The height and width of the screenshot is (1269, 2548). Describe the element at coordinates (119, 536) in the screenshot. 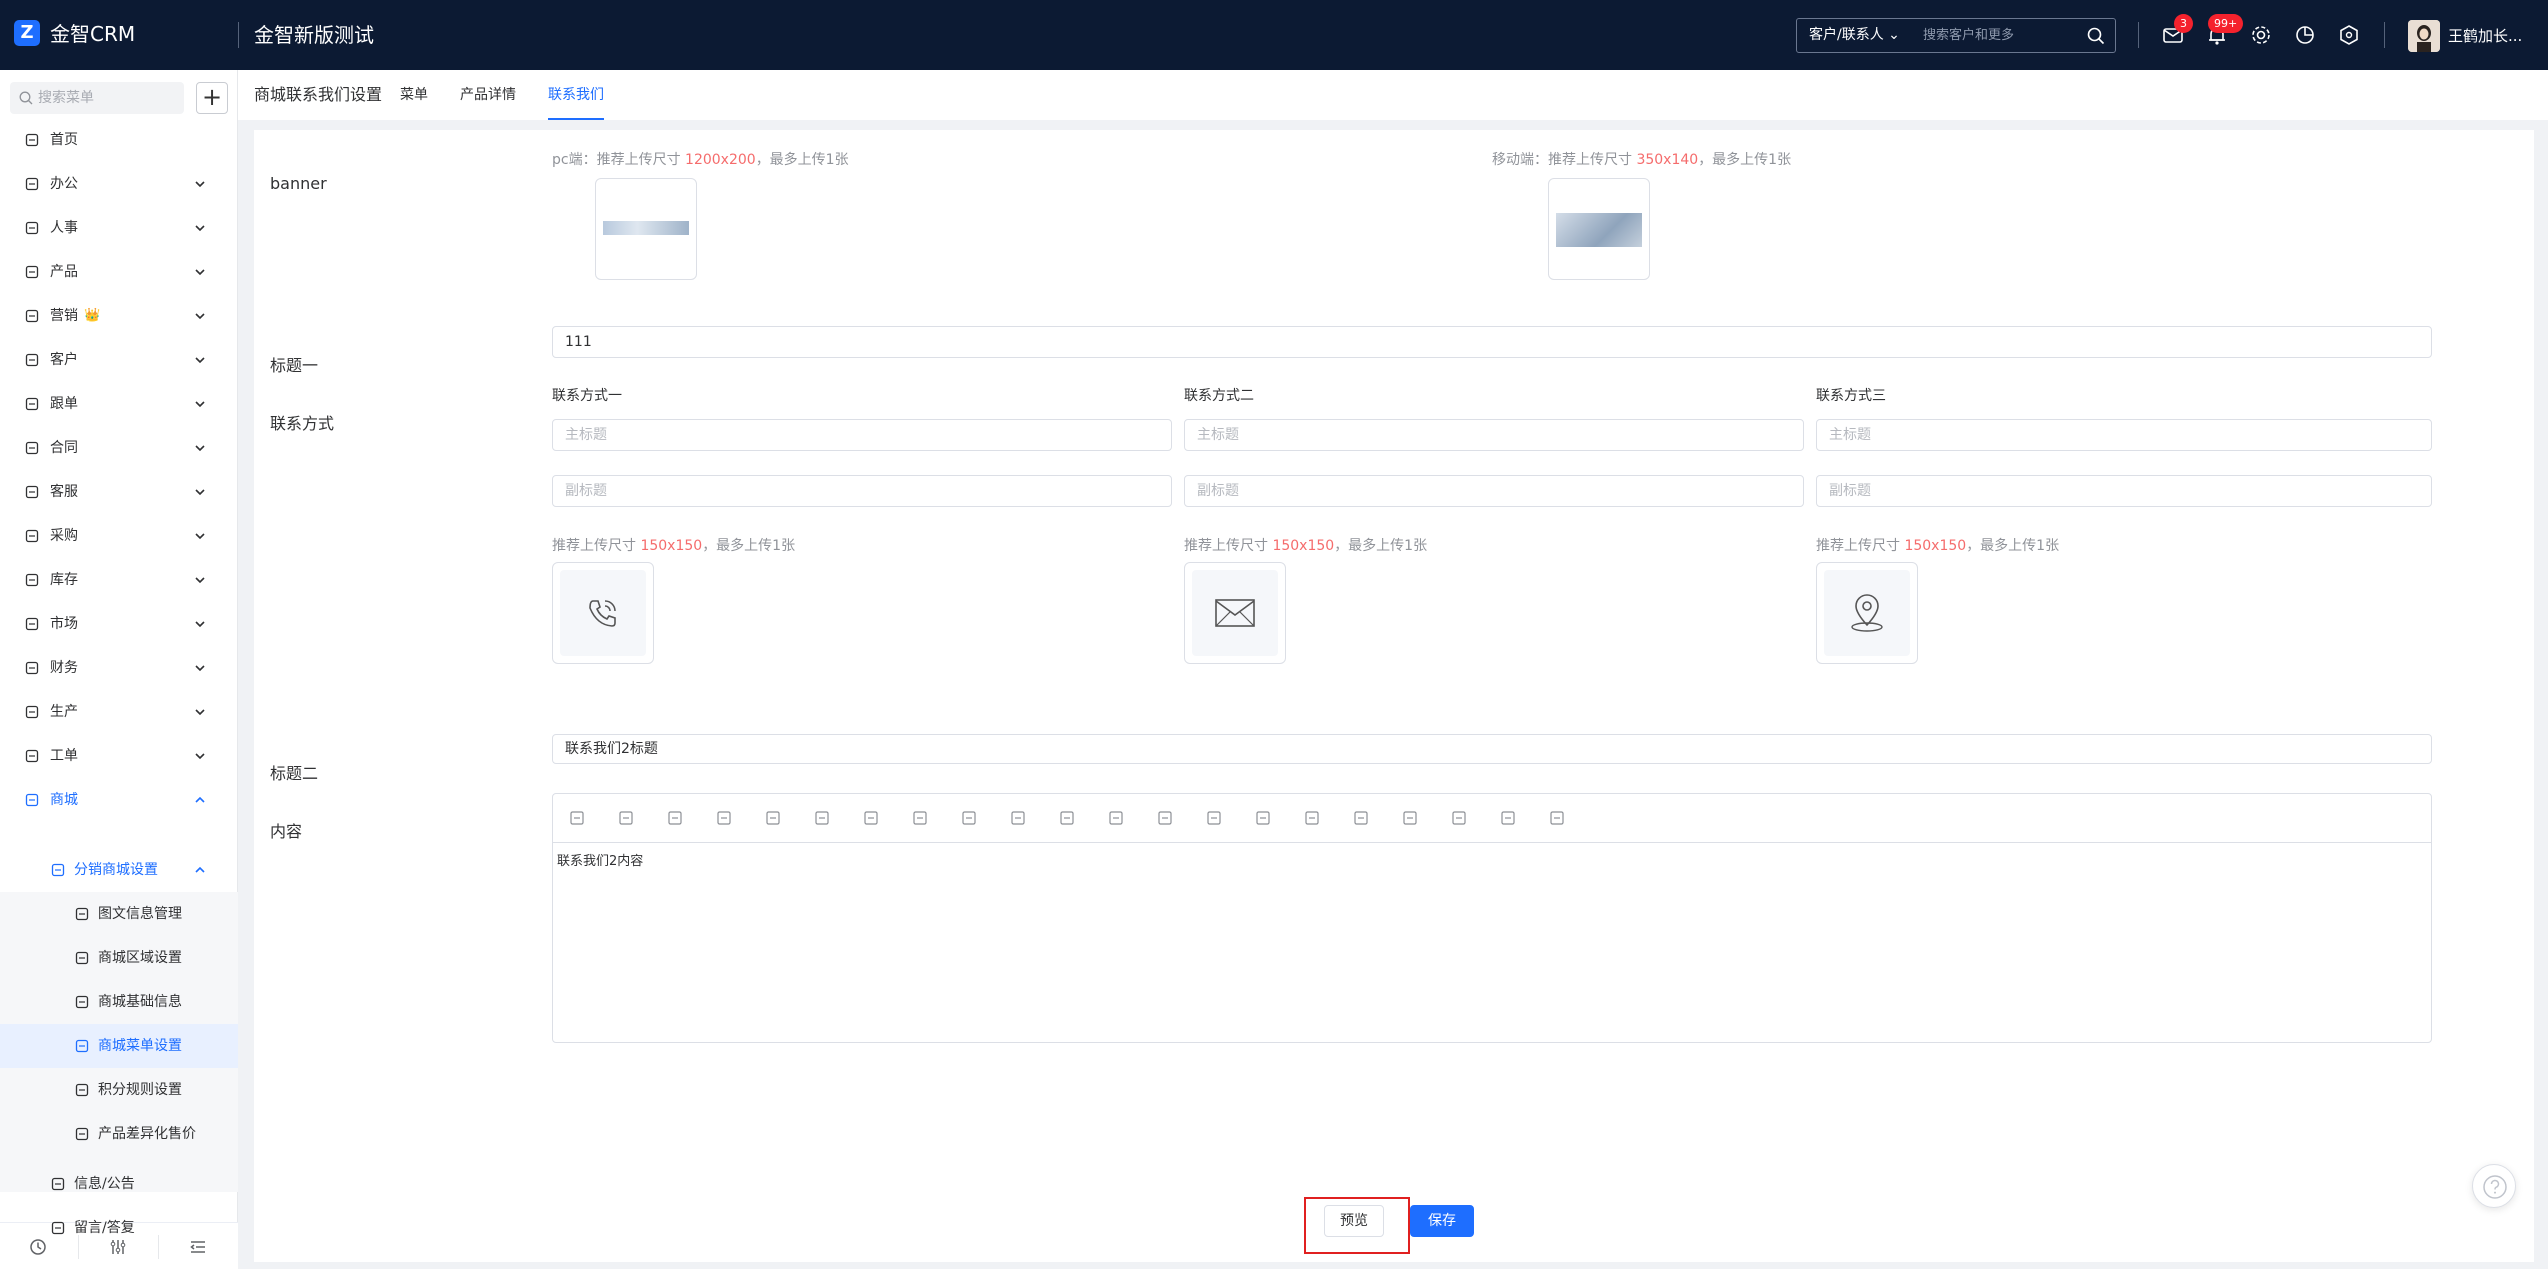

I see `sidebar-item: 采购` at that location.